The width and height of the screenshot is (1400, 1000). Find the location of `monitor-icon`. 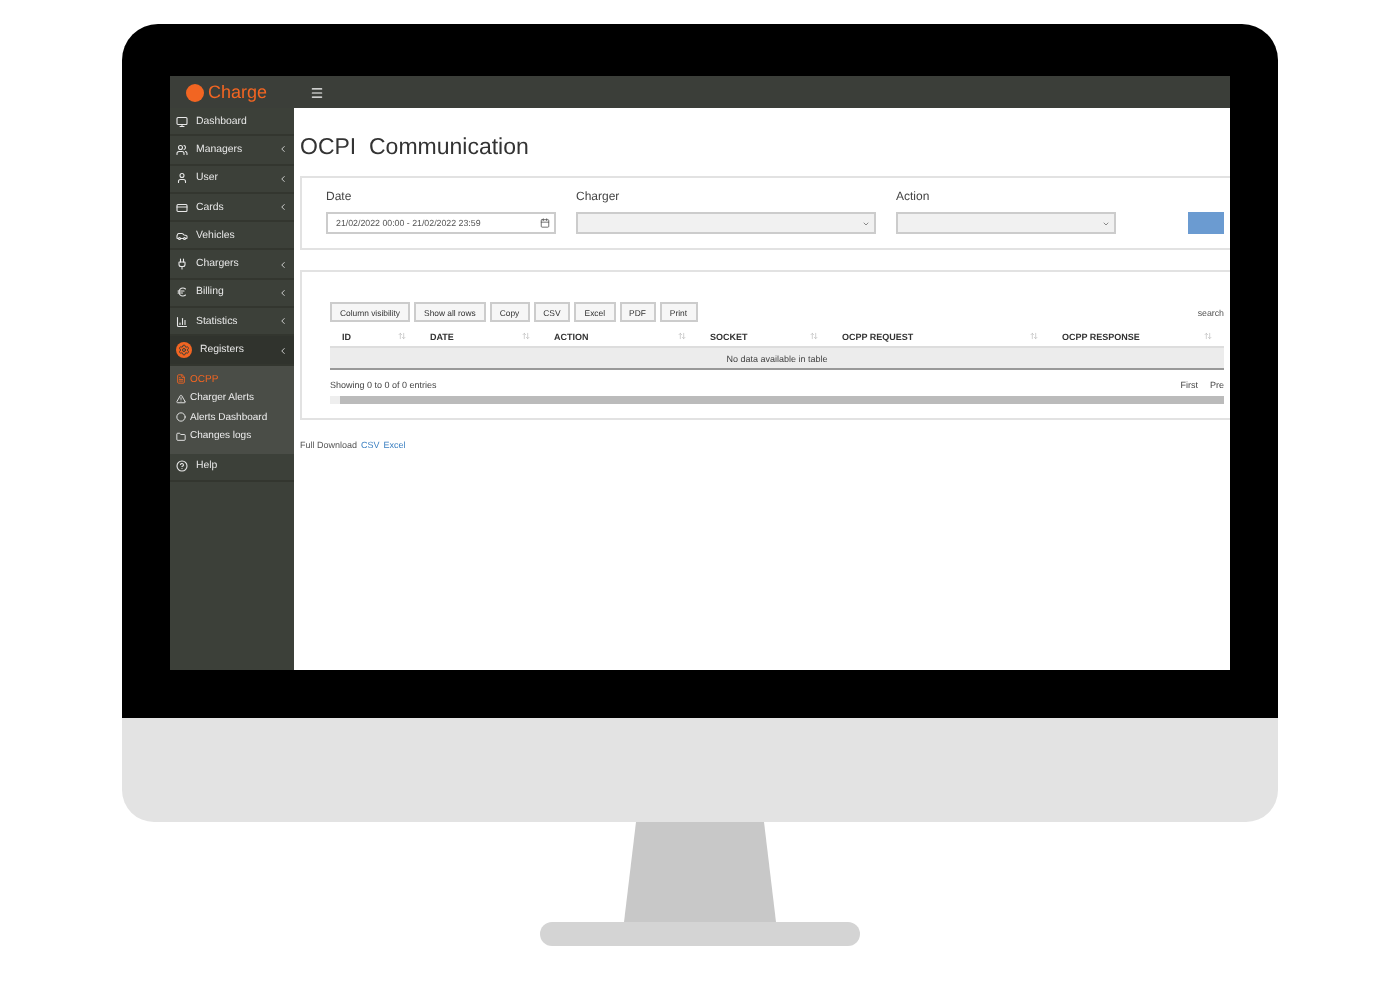

monitor-icon is located at coordinates (182, 121).